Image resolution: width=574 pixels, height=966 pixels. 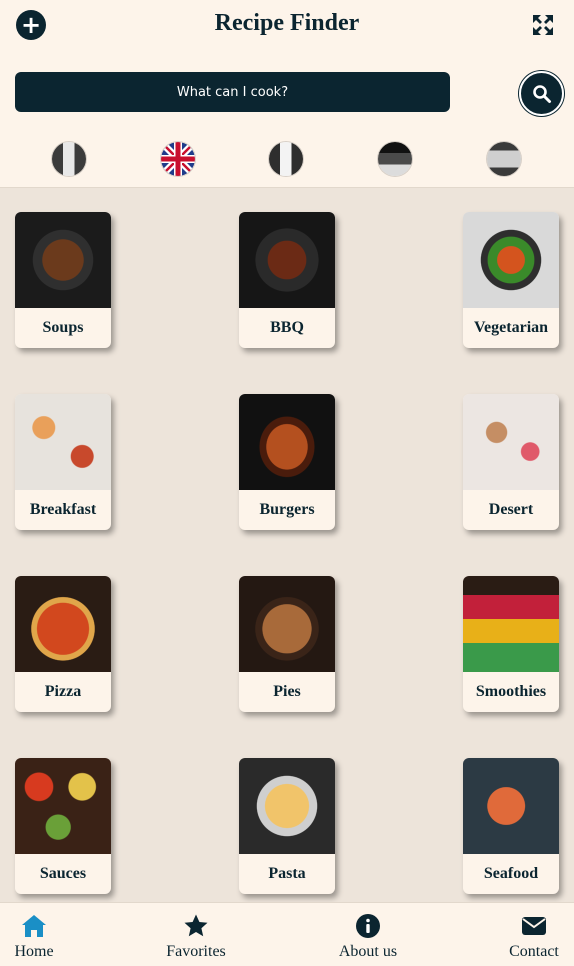 I want to click on category-card-bbq: BBQ, so click(x=287, y=280).